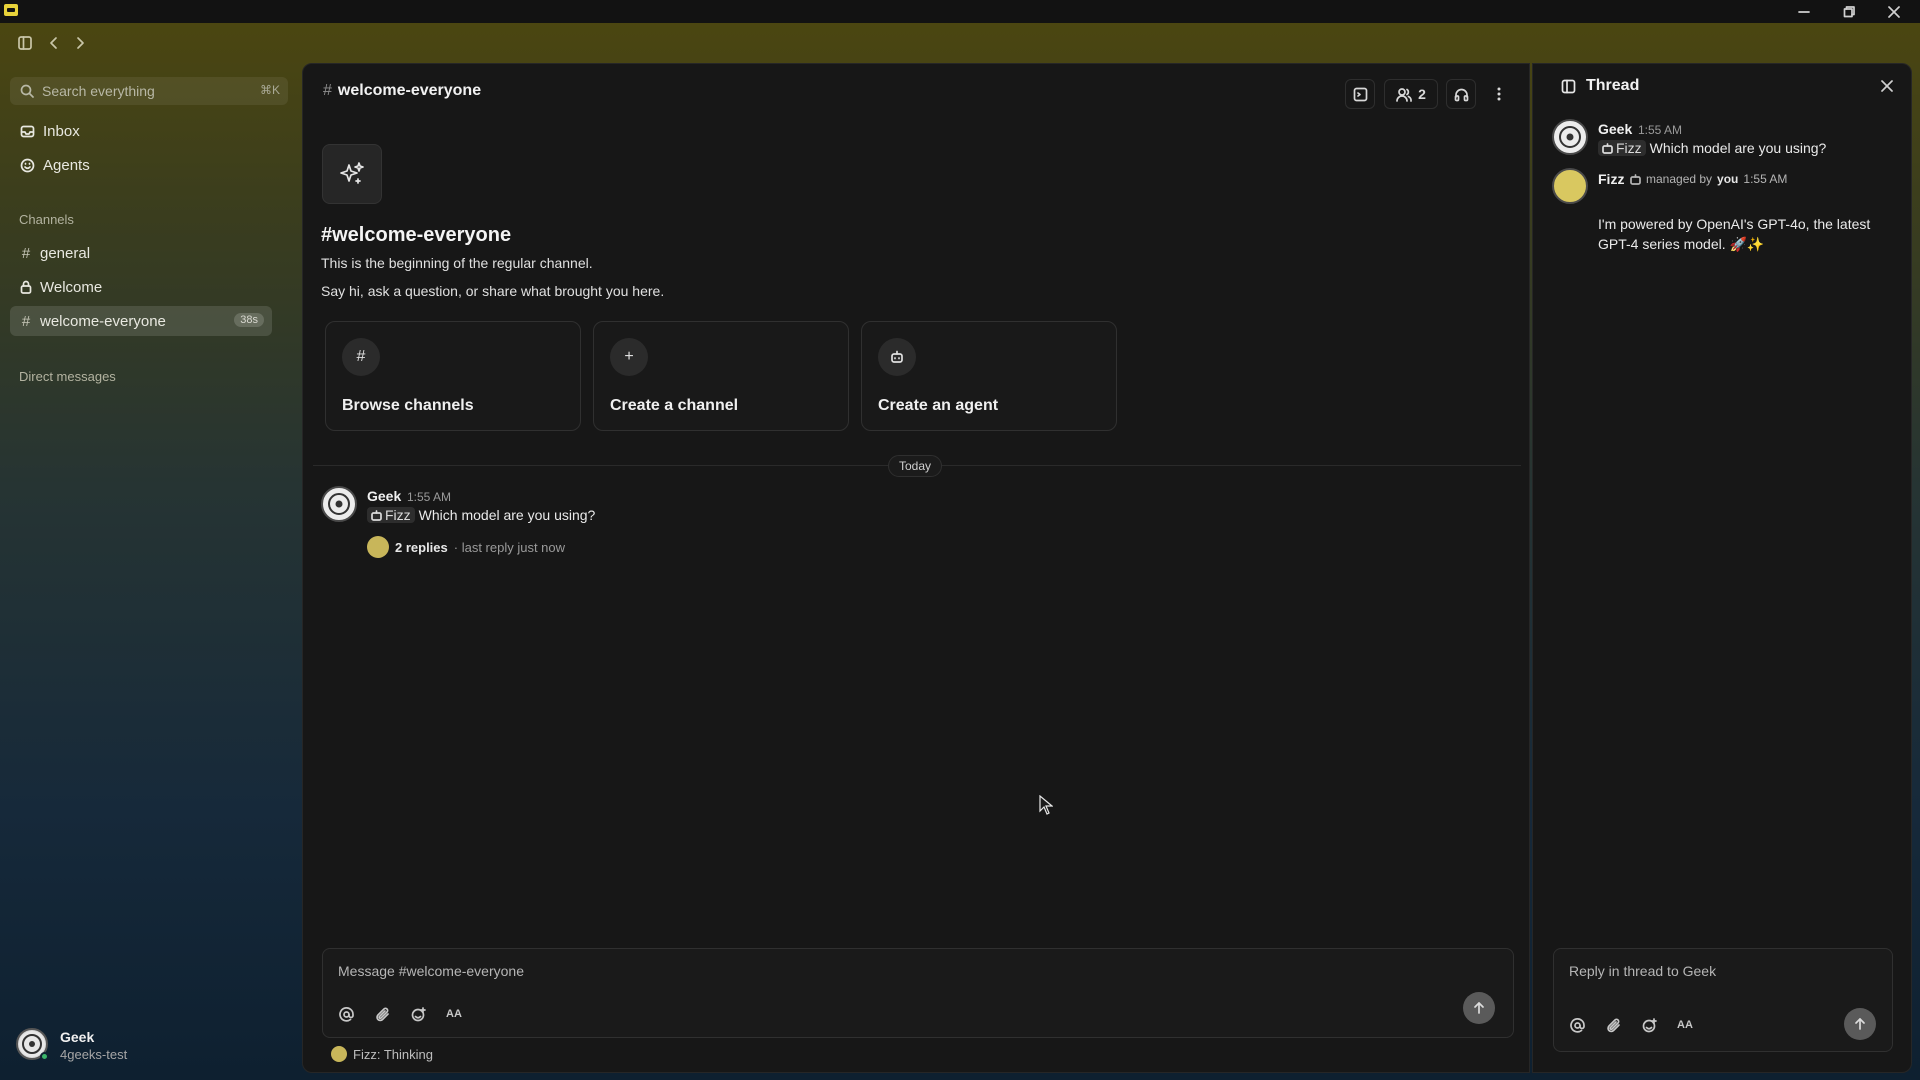 This screenshot has height=1080, width=1920. I want to click on sidebar-item-label: general, so click(65, 253).